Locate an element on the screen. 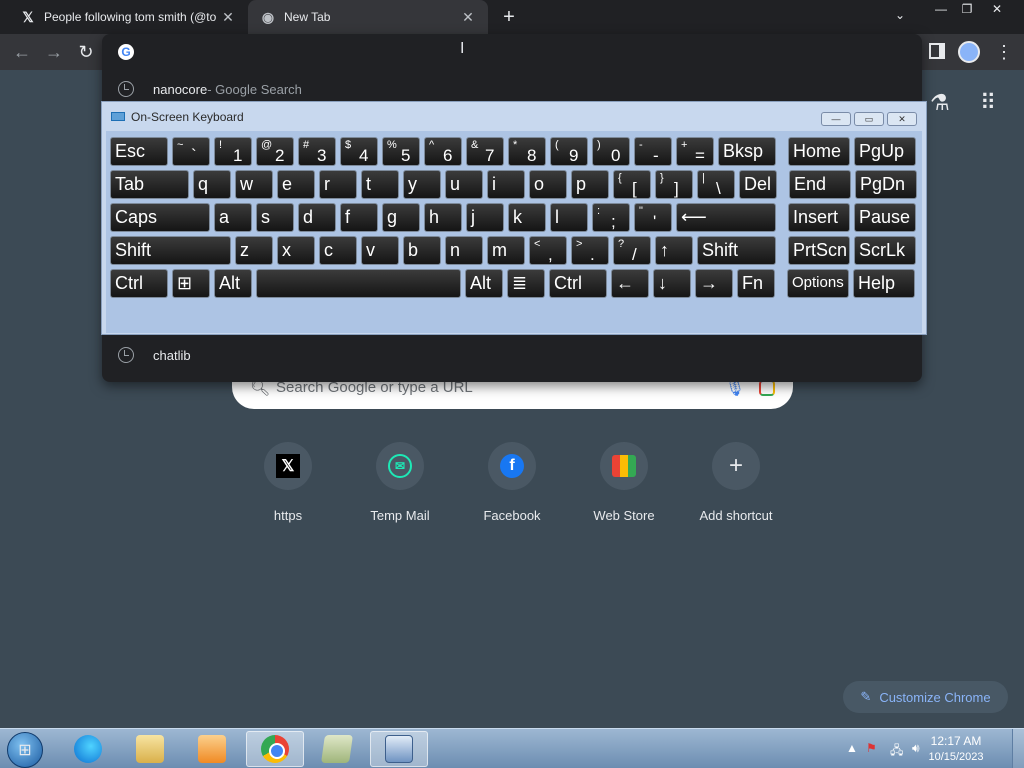 Image resolution: width=1024 pixels, height=768 pixels. key-comma: <, is located at coordinates (548, 250).